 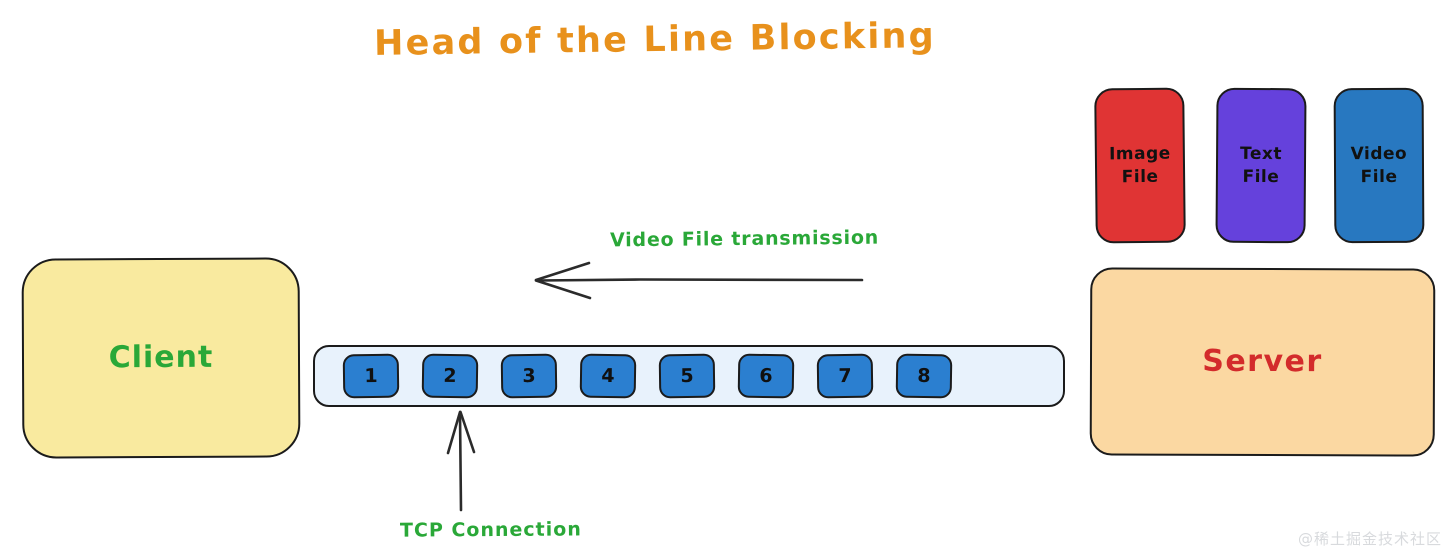 I want to click on tcp-connection-arrow-icon, so click(x=461, y=461).